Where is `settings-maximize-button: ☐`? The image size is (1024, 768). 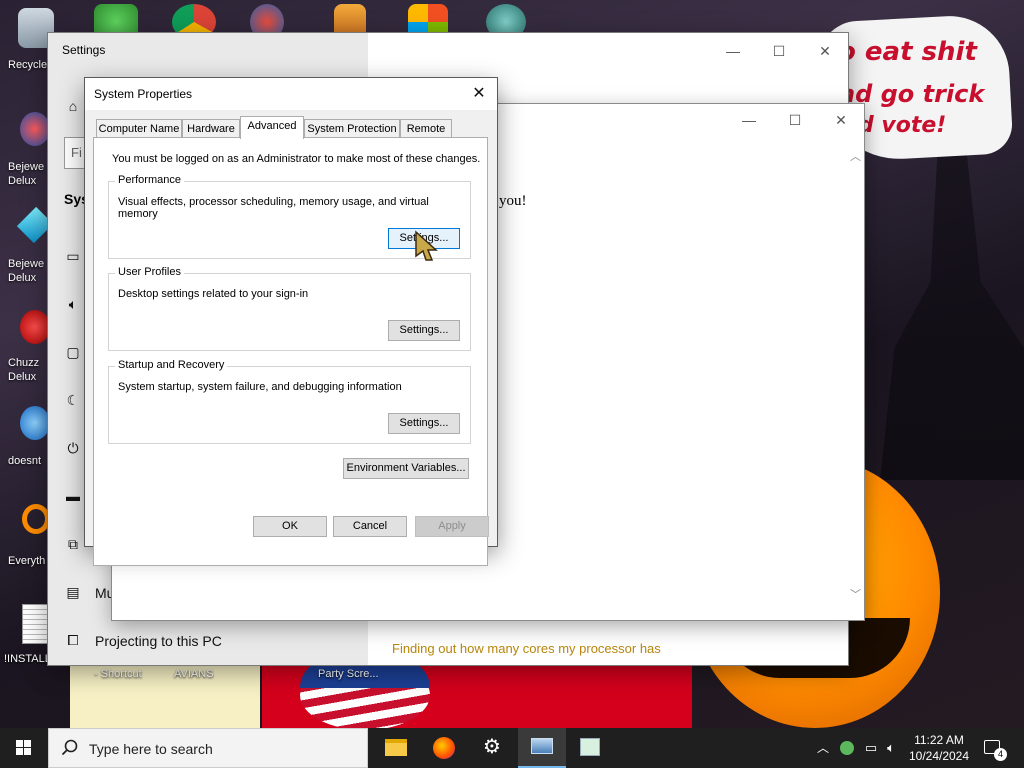 settings-maximize-button: ☐ is located at coordinates (779, 51).